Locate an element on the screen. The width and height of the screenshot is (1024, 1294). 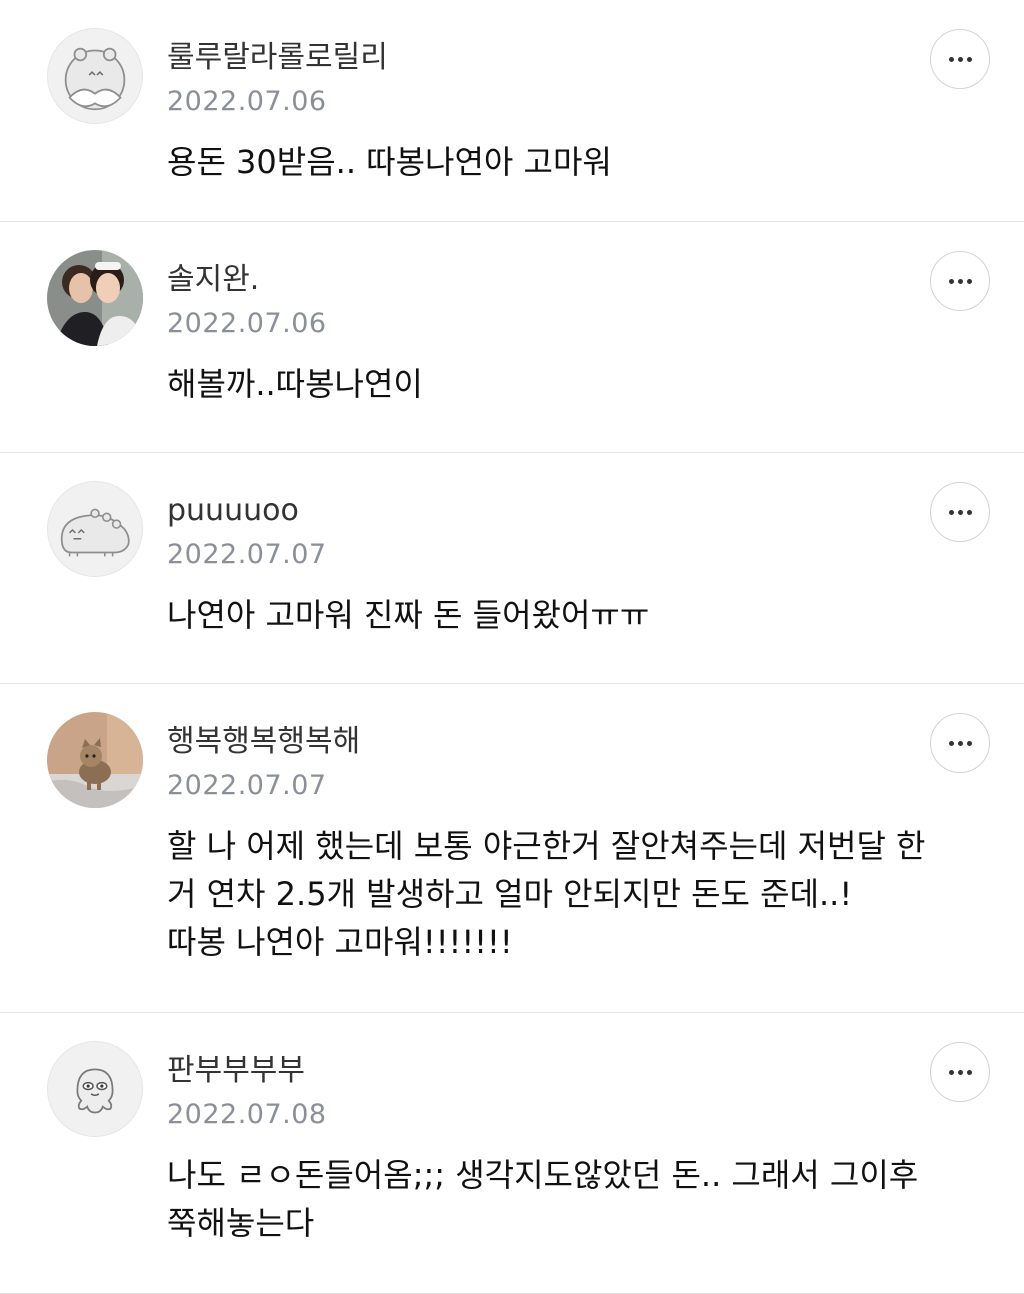
octopus-icon is located at coordinates (95, 1091).